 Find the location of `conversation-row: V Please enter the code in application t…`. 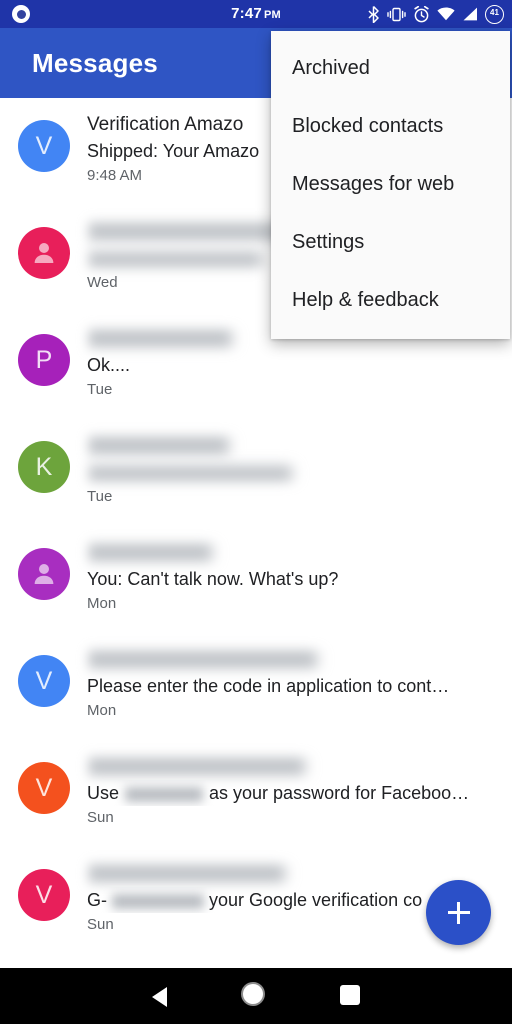

conversation-row: V Please enter the code in application t… is located at coordinates (256, 686).